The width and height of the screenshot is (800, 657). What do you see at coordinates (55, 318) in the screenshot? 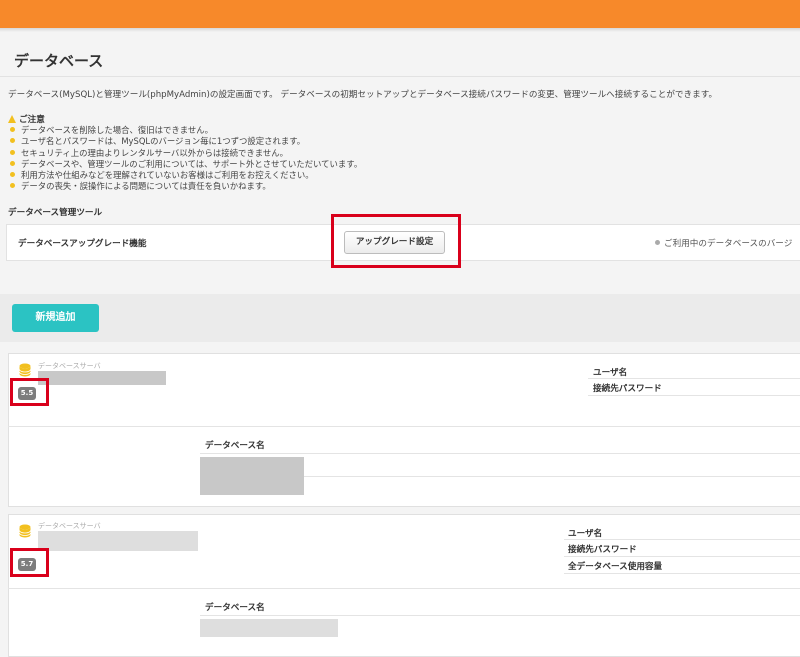
I see `add-new-button: 新規追加` at bounding box center [55, 318].